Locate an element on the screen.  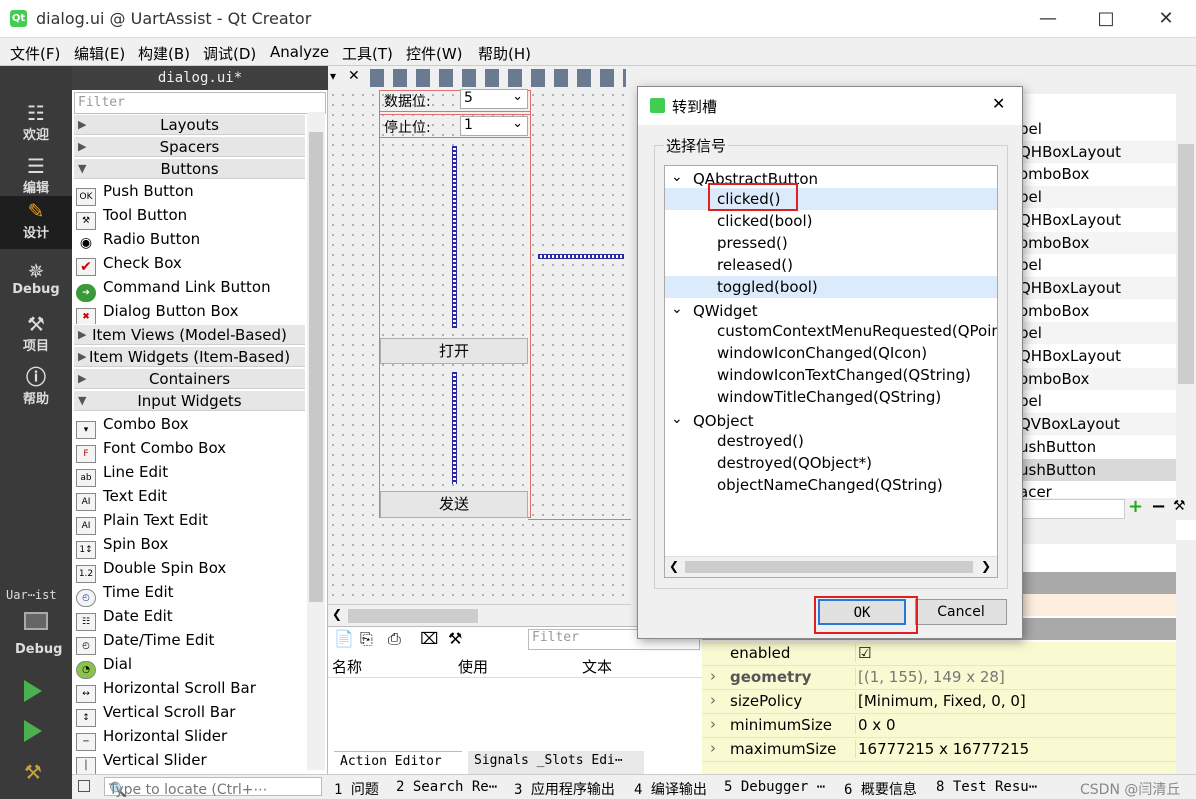
widget-date-edit: ☷ Date Edit is located at coordinates (191, 617).